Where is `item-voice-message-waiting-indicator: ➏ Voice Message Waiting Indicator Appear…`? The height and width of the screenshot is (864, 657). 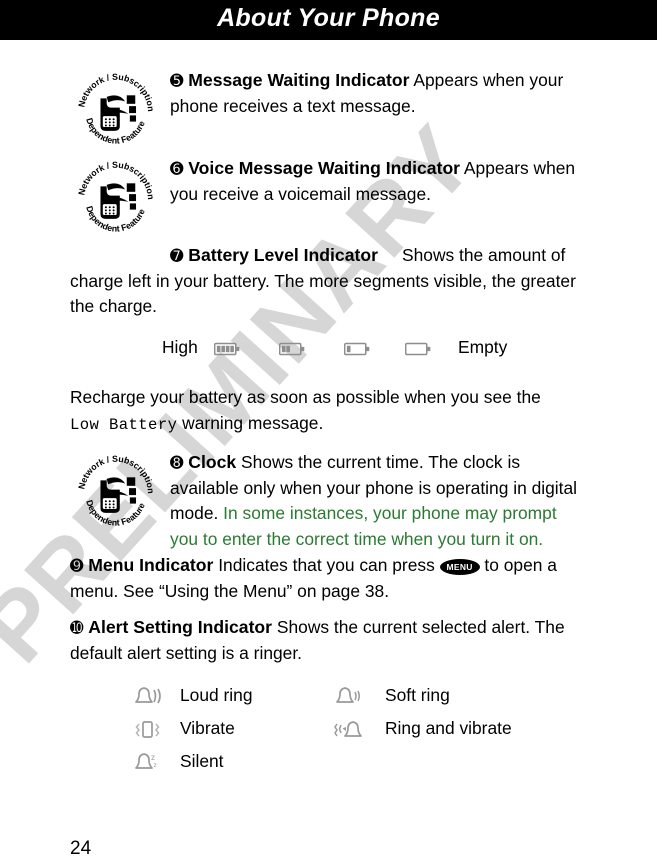
item-voice-message-waiting-indicator: ➏ Voice Message Waiting Indicator Appear… is located at coordinates (376, 181).